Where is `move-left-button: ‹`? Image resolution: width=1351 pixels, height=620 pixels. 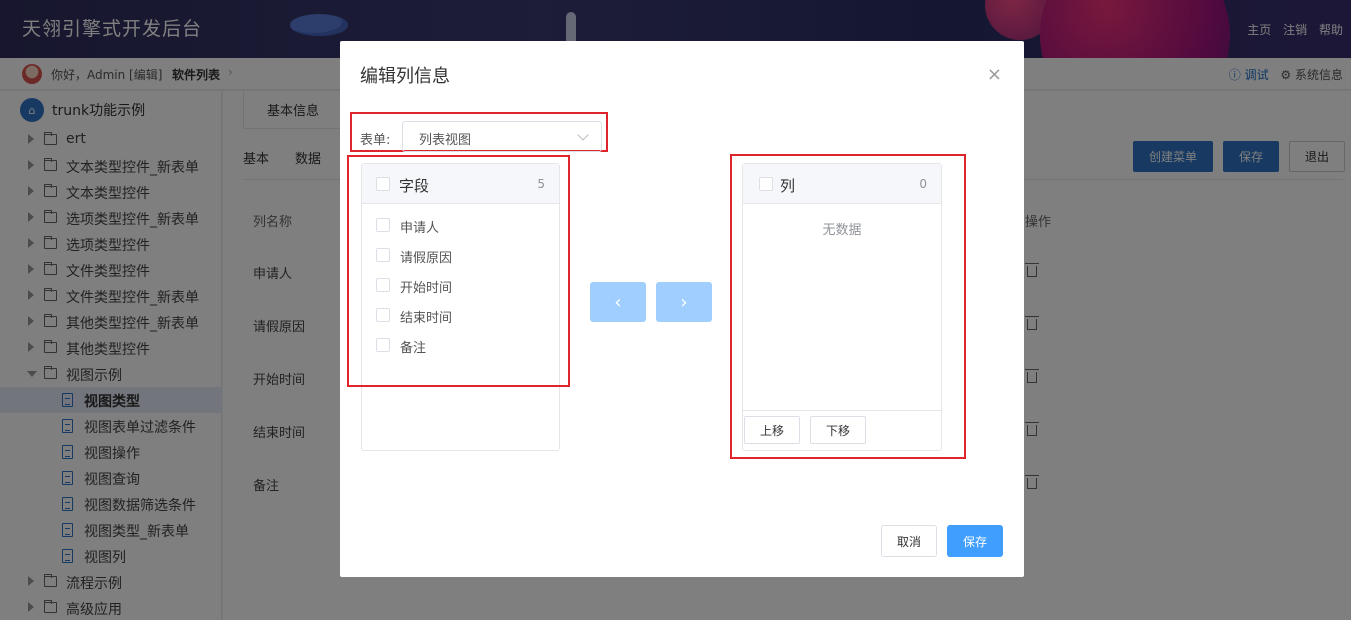
move-left-button: ‹ is located at coordinates (618, 302).